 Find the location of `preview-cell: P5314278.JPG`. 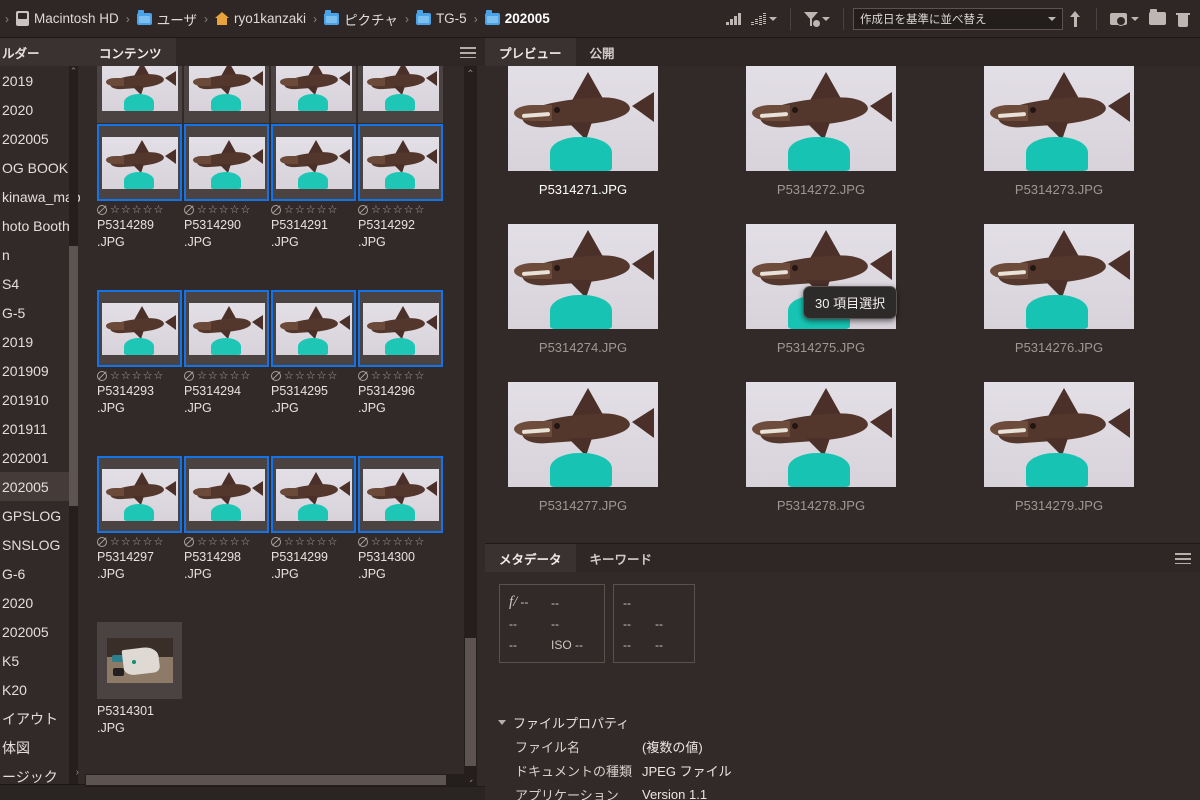

preview-cell: P5314278.JPG is located at coordinates (858, 447).